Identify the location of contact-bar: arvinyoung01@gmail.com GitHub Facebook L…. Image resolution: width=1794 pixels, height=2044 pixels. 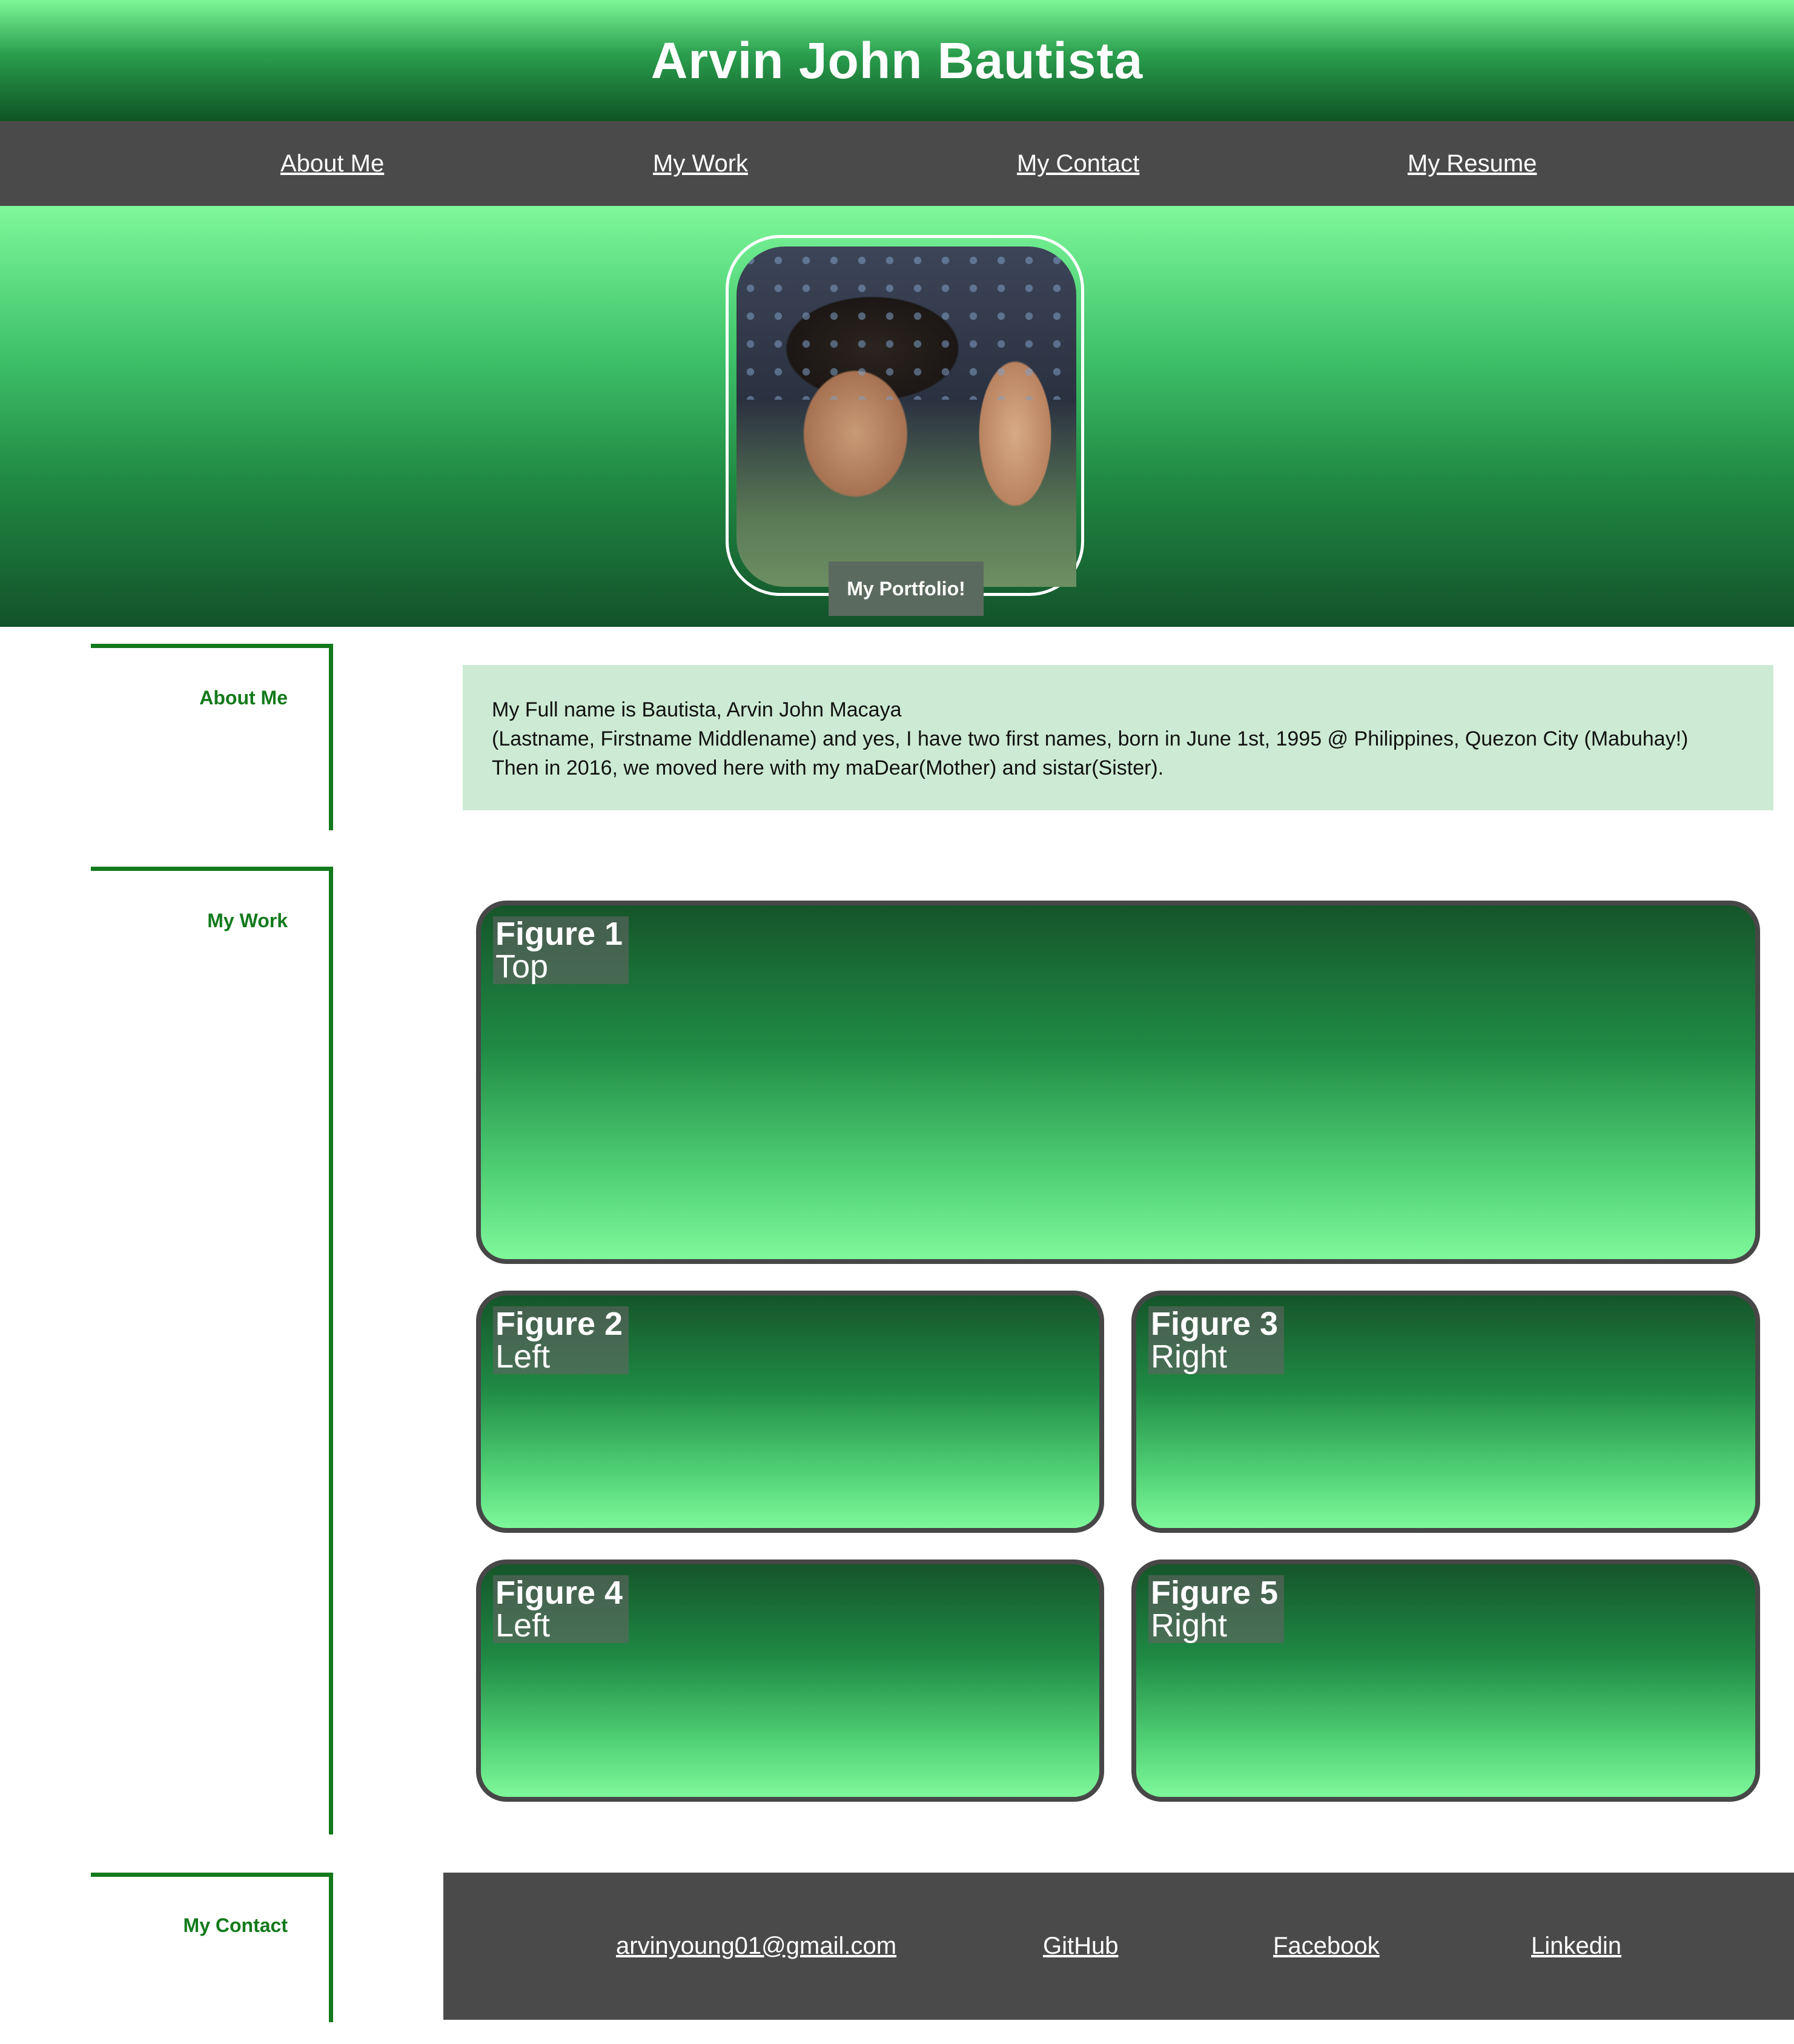
(1118, 1946).